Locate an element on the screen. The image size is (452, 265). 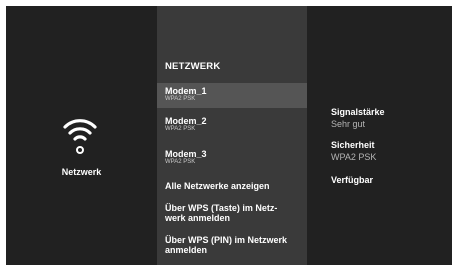
category-label: Netzwerk is located at coordinates (81, 172).